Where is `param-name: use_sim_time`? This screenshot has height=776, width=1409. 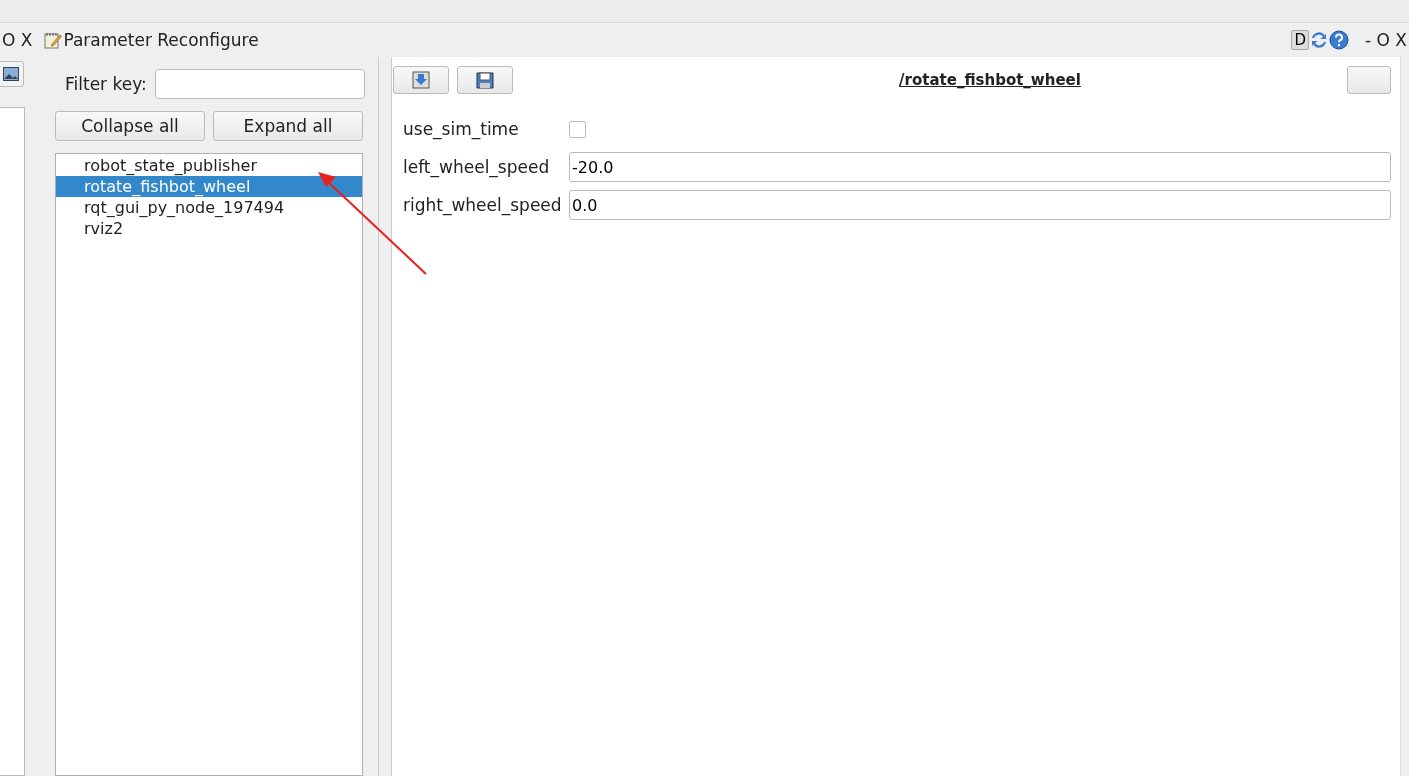 param-name: use_sim_time is located at coordinates (461, 129).